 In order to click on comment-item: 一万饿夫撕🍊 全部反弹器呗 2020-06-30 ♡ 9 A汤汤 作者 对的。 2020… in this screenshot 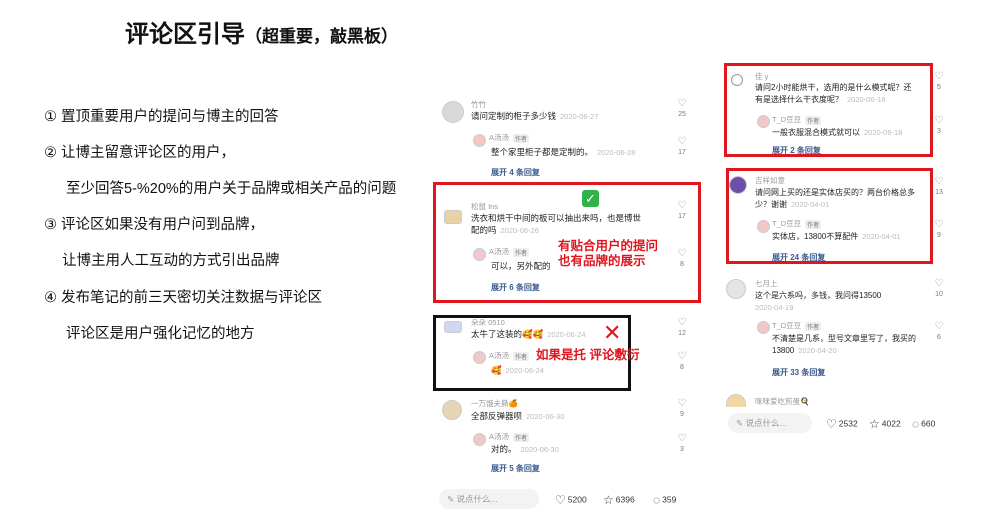, I will do `click(567, 441)`.